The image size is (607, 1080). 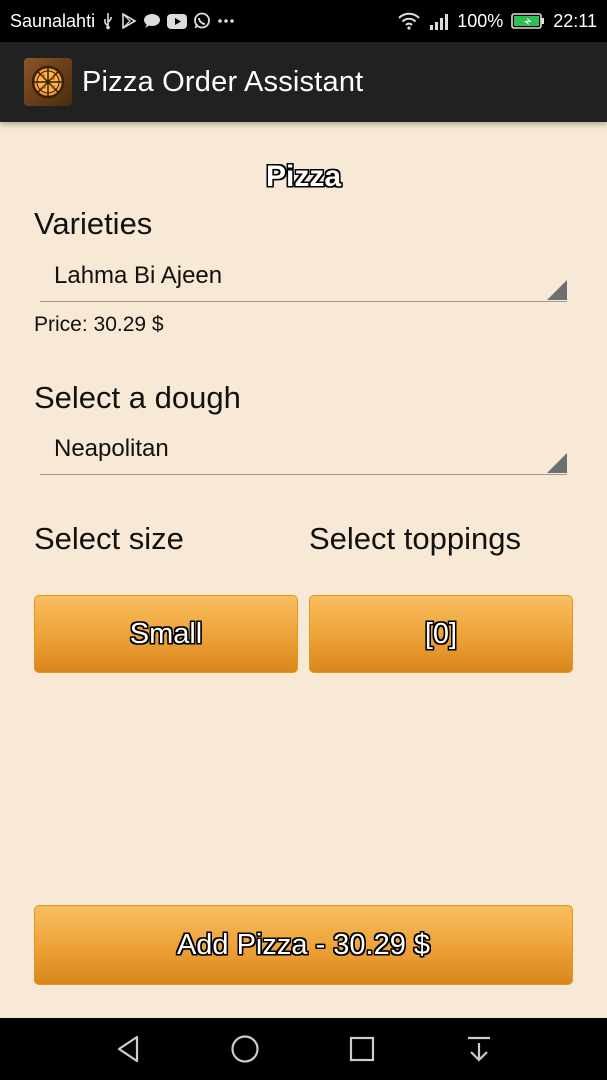 I want to click on toppings-button-label: [0], so click(x=441, y=633).